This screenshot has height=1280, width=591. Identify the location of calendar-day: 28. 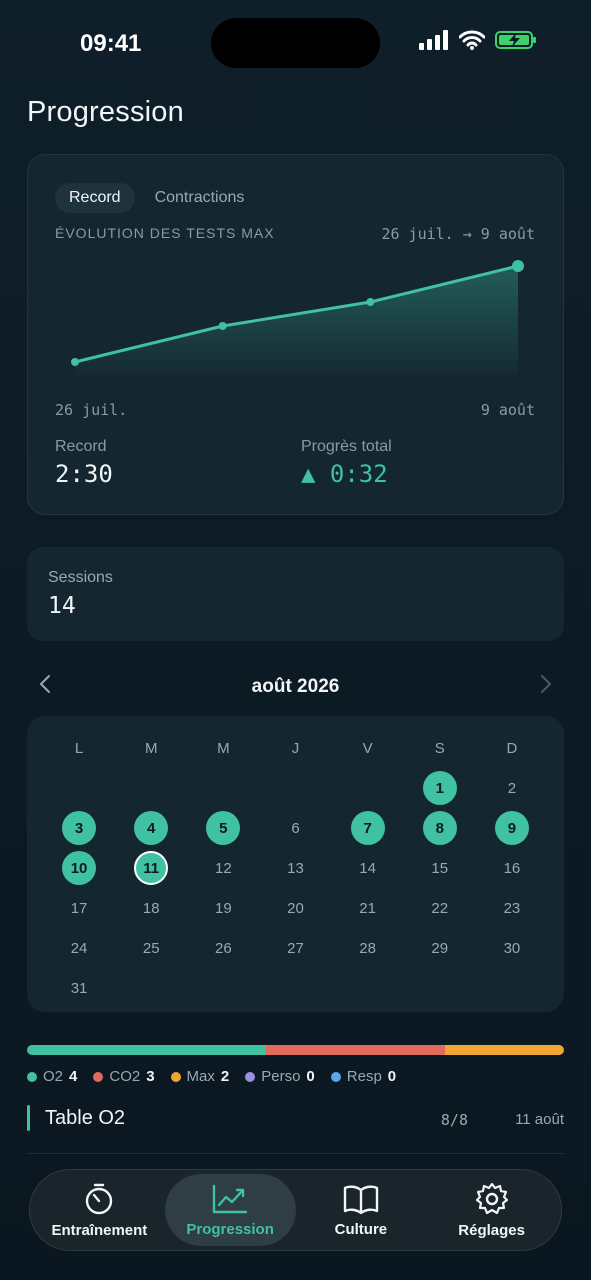
(368, 948).